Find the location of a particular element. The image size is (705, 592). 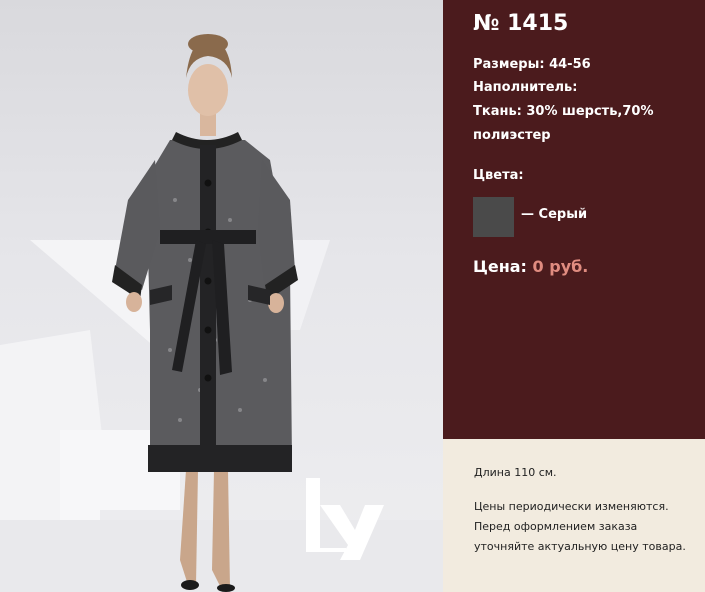

color-swatch-grey is located at coordinates (493, 217).